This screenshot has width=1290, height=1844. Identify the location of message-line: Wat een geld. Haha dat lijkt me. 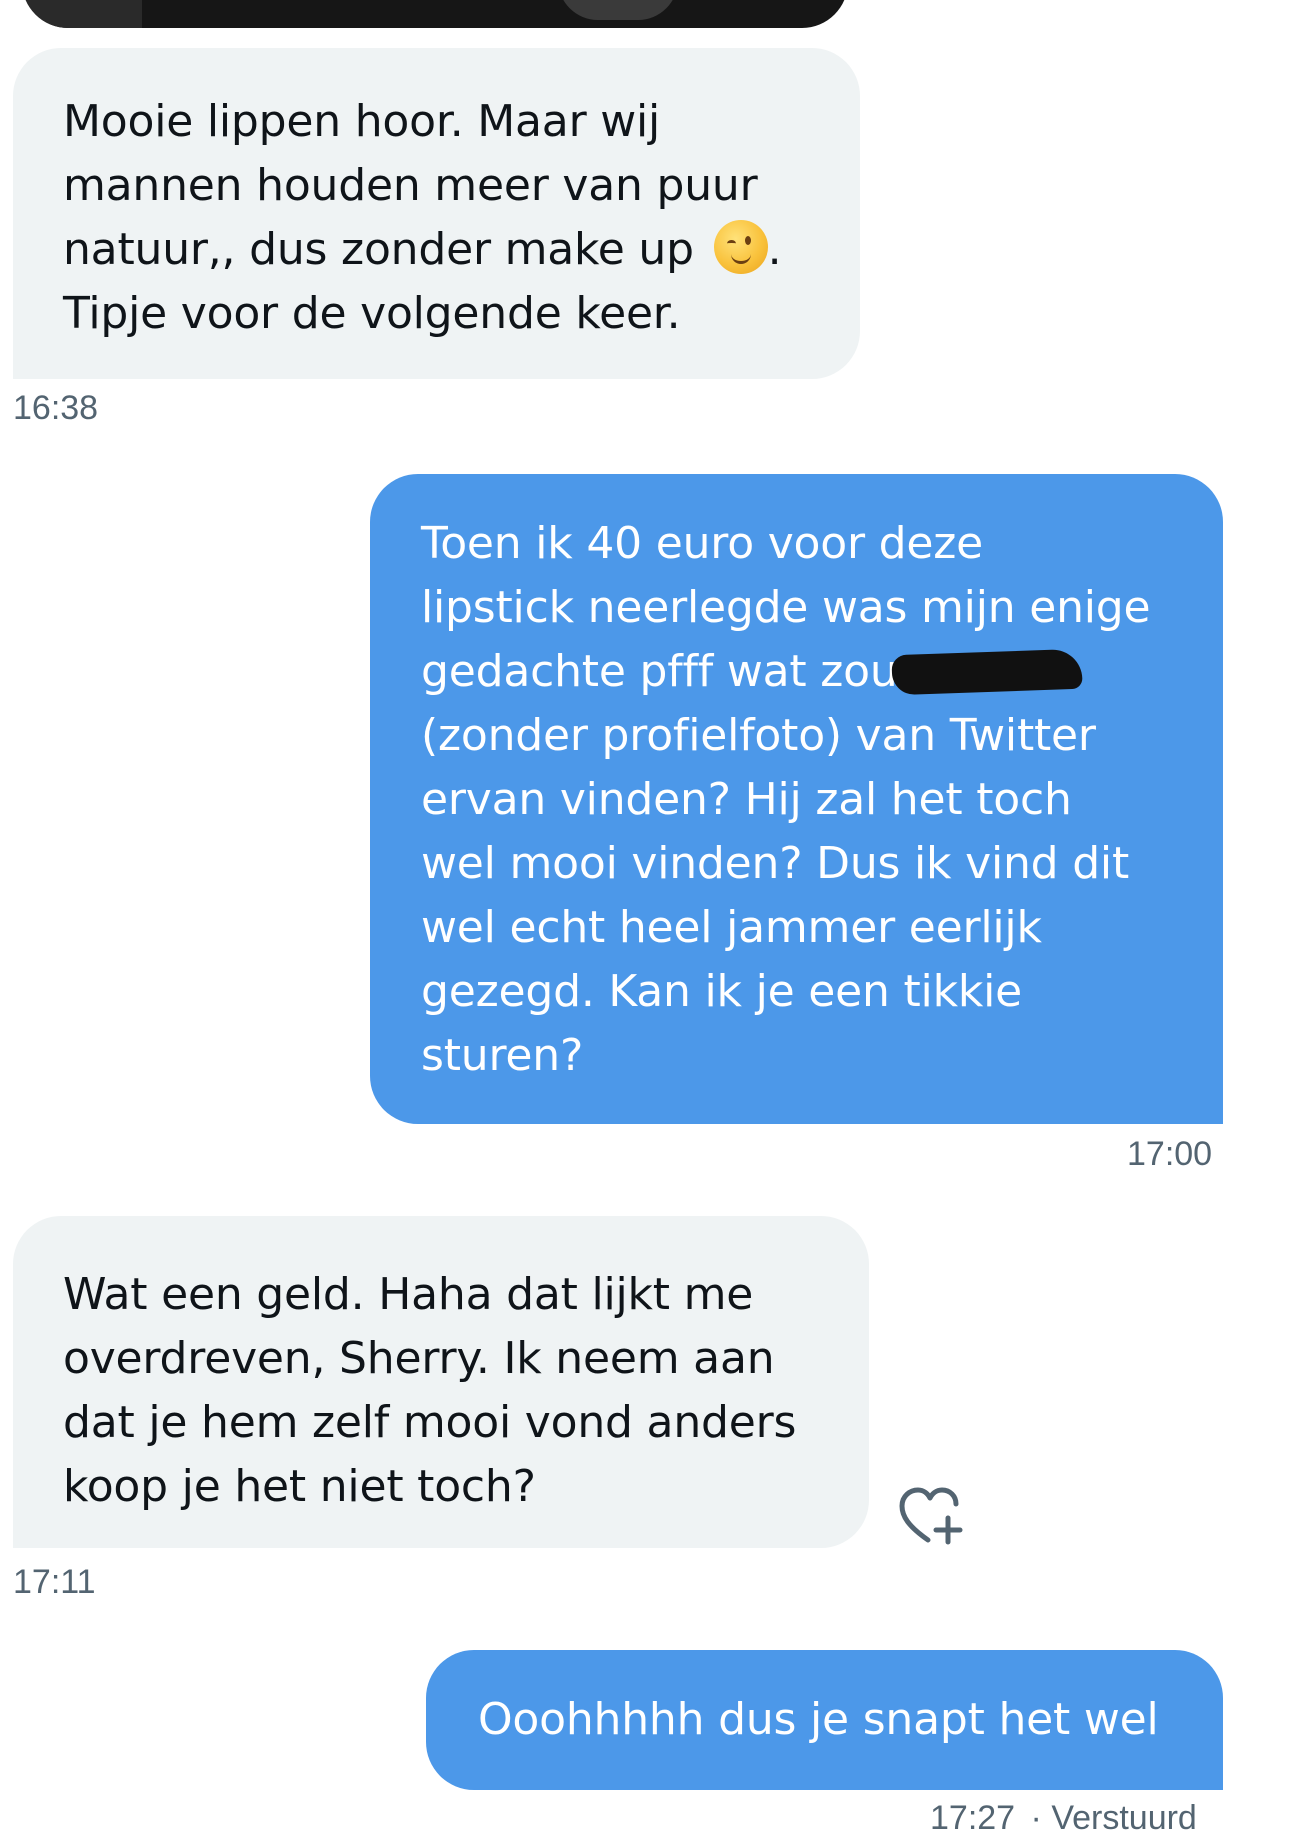
(408, 1294).